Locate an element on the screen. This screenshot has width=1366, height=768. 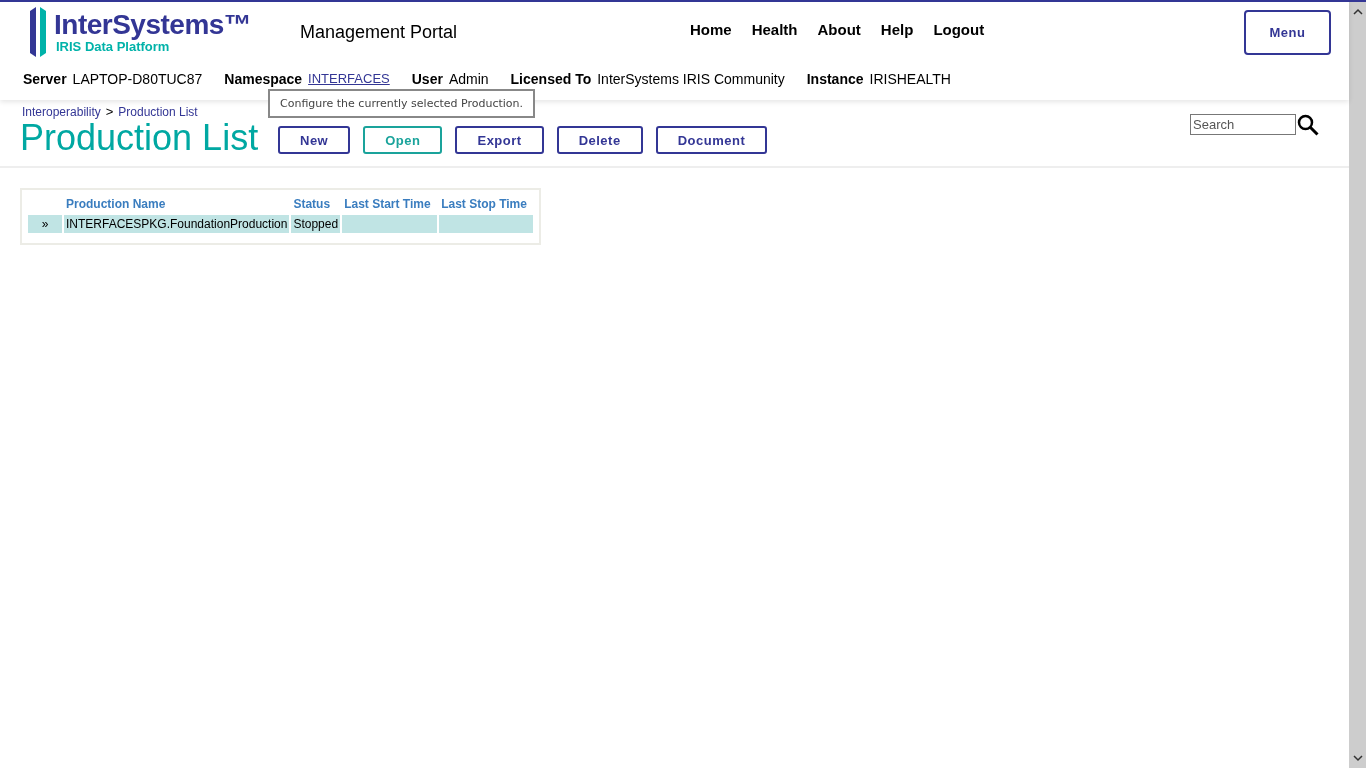
info-value: InterSystems IRIS Community is located at coordinates (691, 79).